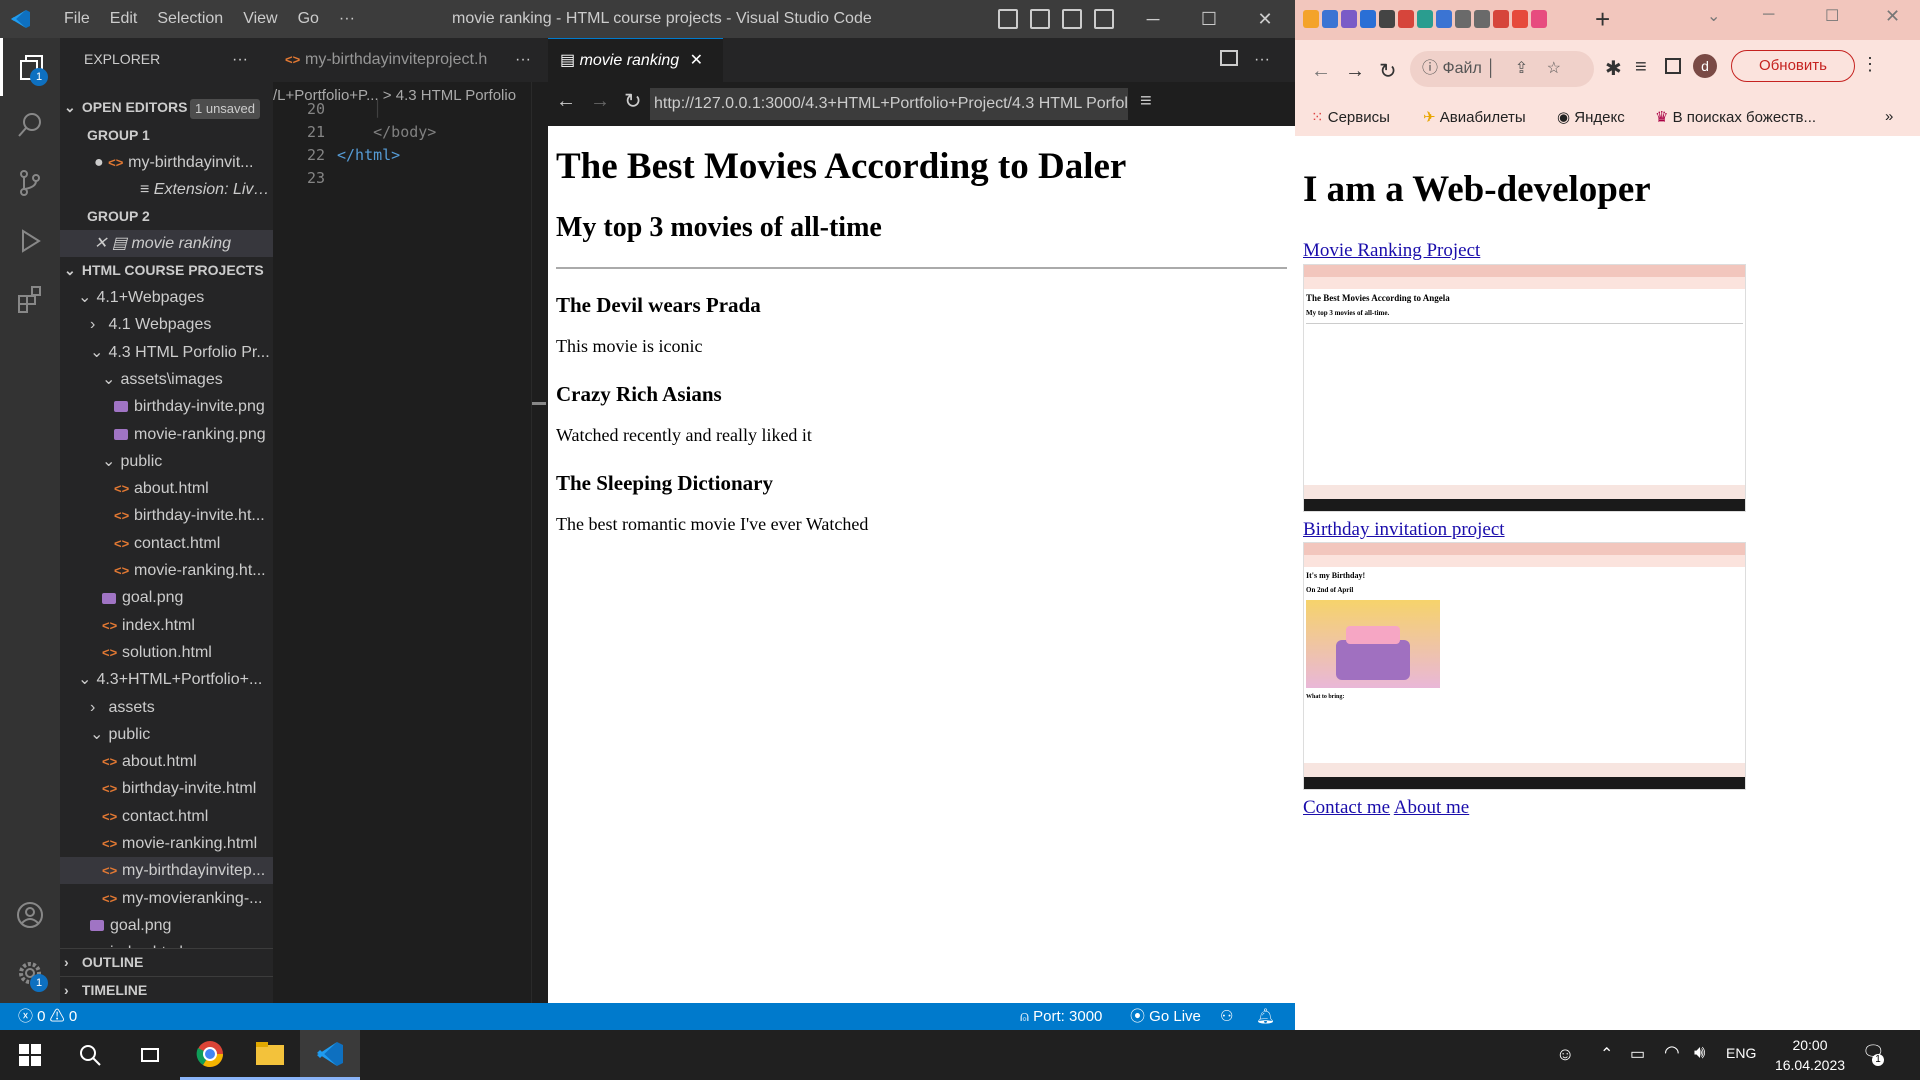  I want to click on tab-more-icon: ···, so click(523, 60).